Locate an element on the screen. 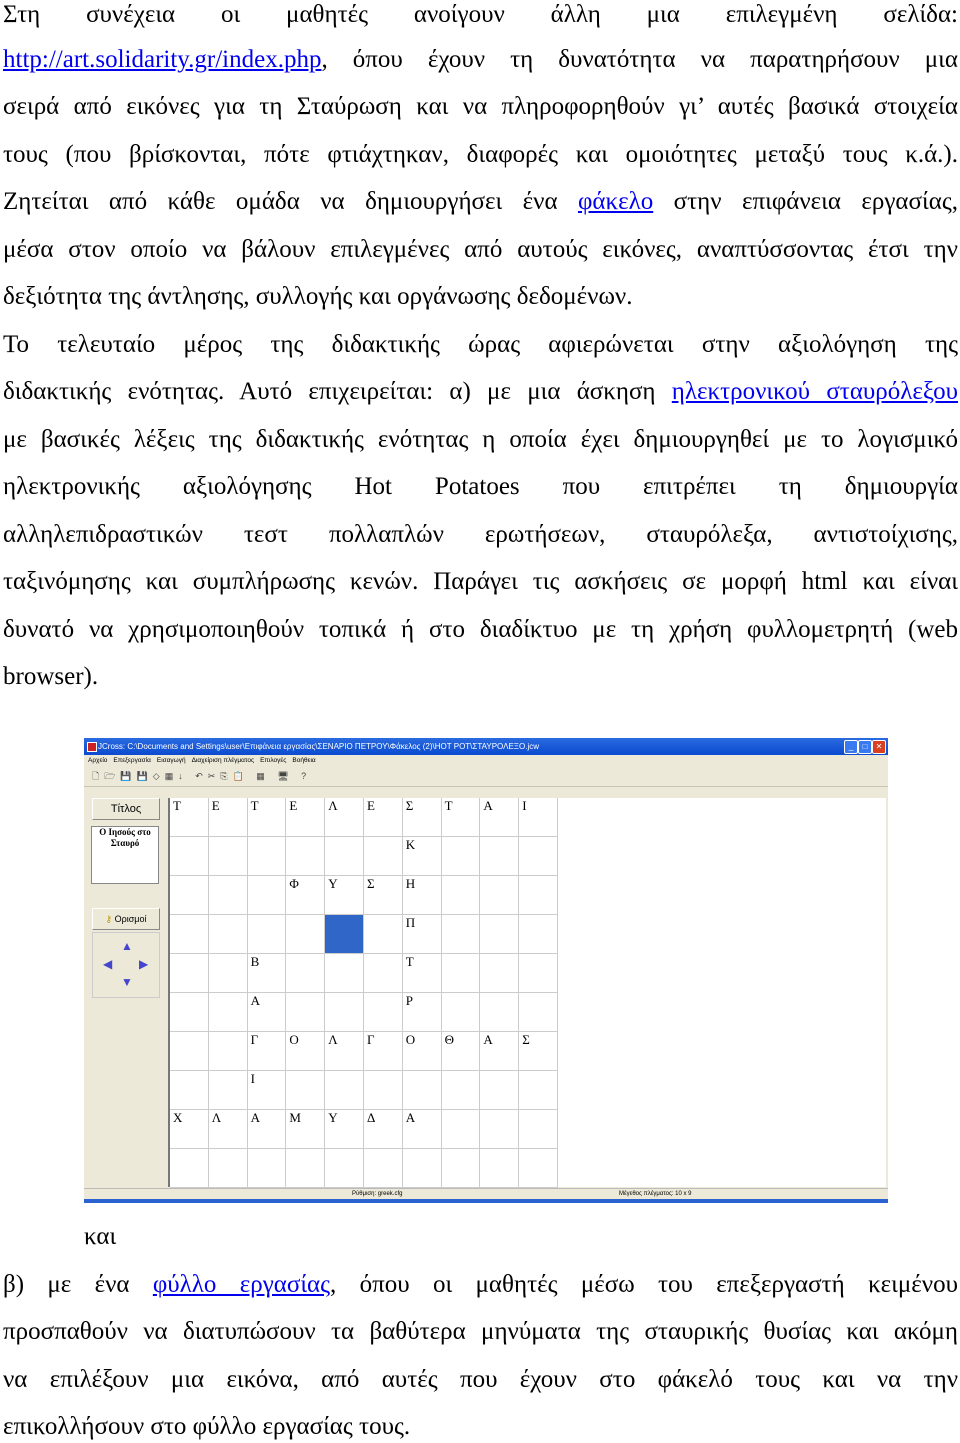  arrow-up-icon: ▲ is located at coordinates (127, 946).